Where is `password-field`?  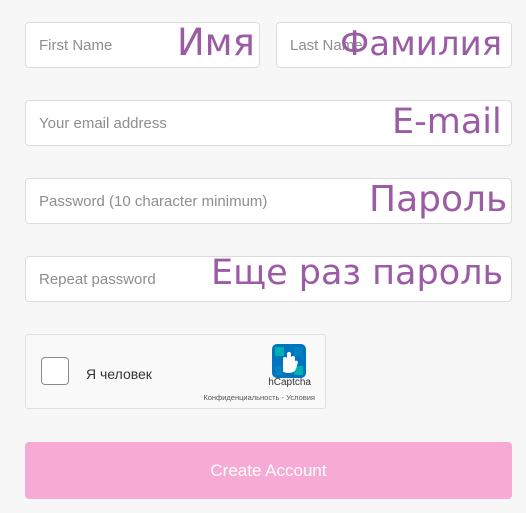
password-field is located at coordinates (268, 201).